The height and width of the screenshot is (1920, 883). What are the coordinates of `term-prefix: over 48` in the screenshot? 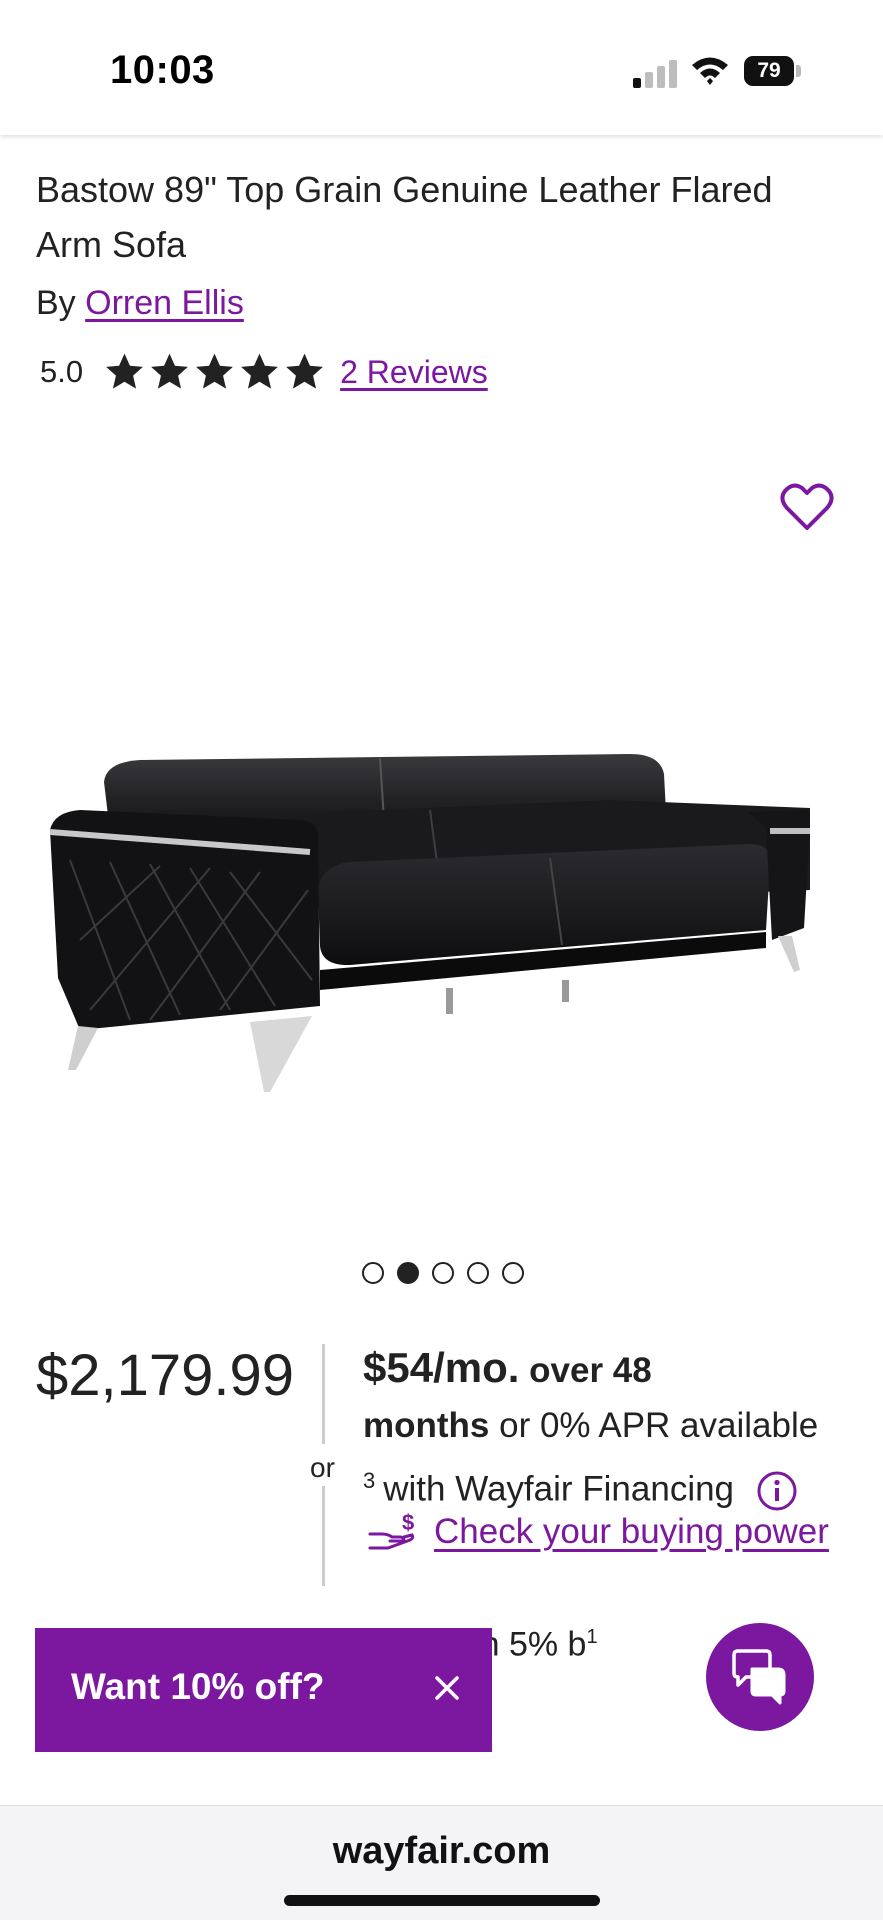 It's located at (590, 1370).